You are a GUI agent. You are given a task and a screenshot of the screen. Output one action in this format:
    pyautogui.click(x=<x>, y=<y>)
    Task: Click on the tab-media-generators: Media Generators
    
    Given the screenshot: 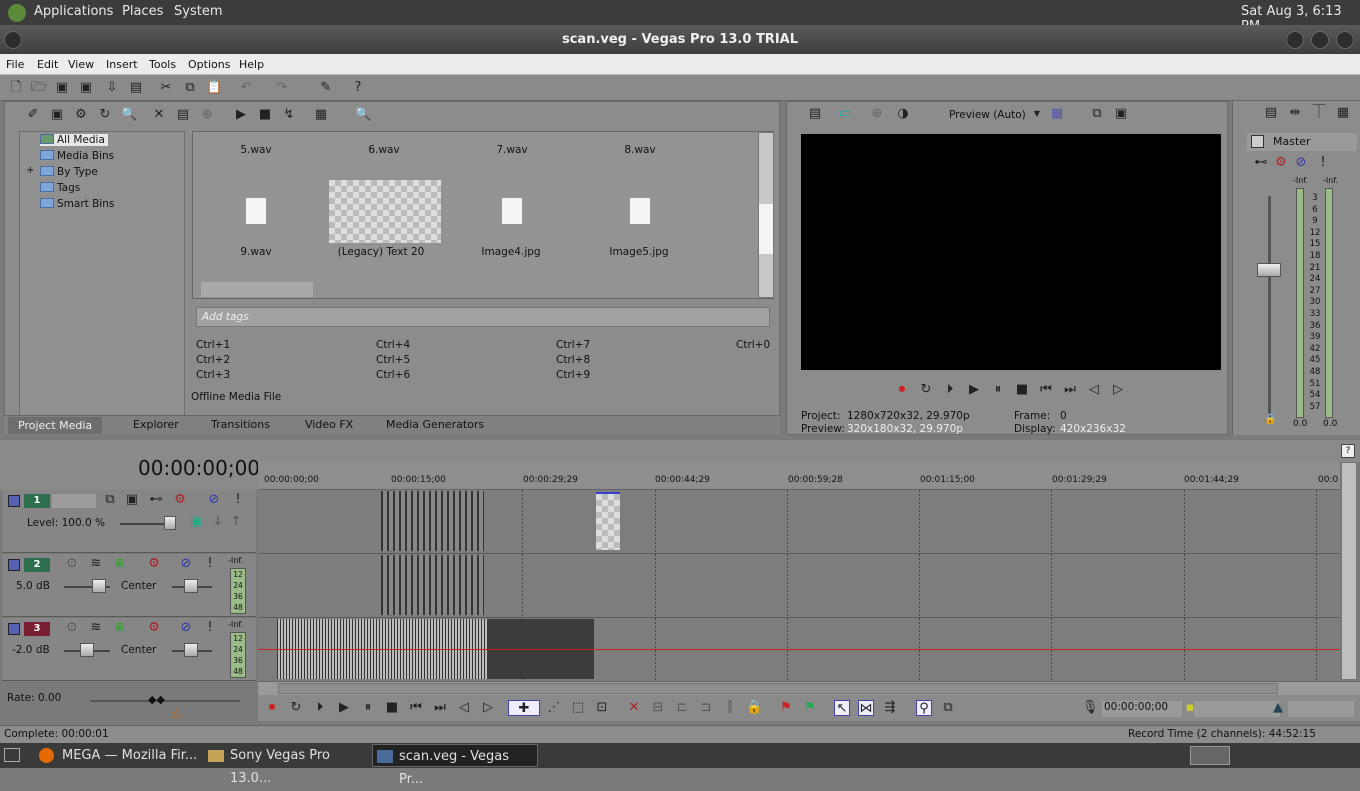 What is the action you would take?
    pyautogui.click(x=435, y=424)
    